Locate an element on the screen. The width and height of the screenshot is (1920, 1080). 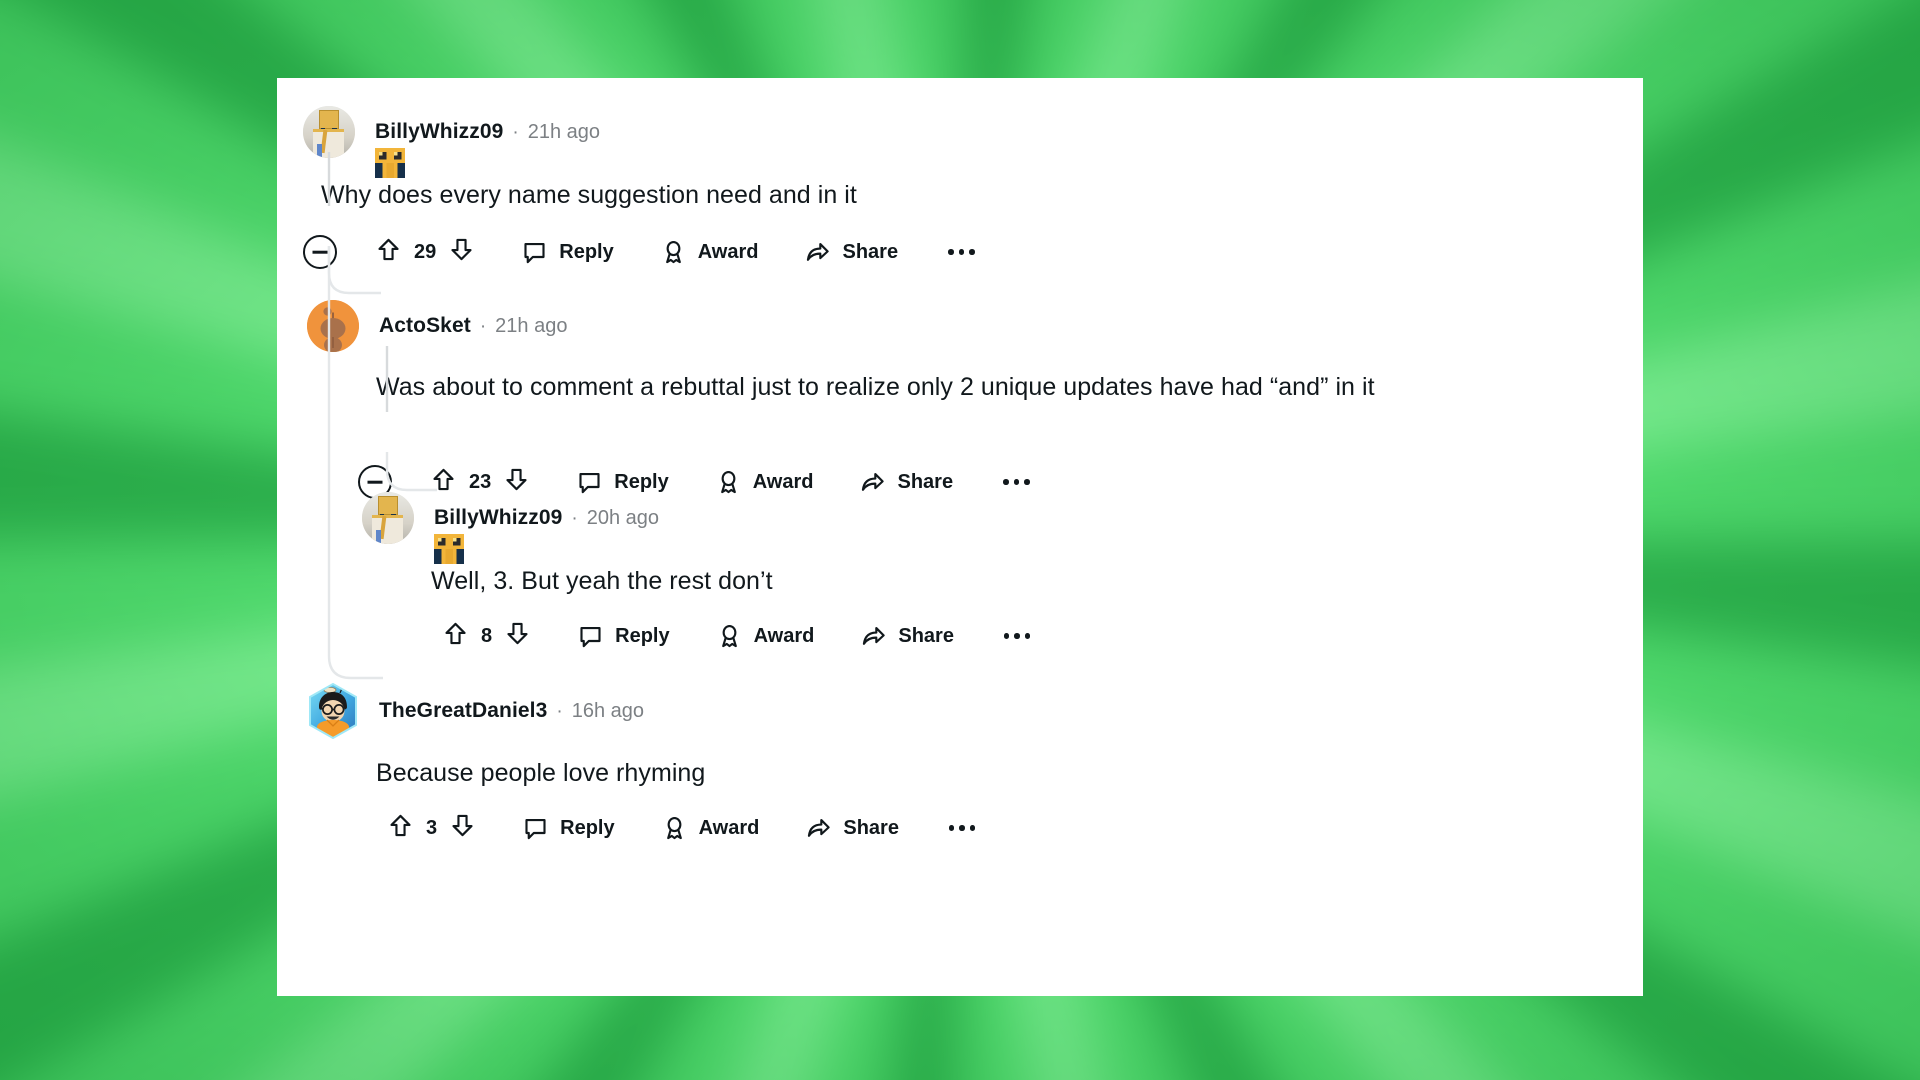
vote-group: 3 is located at coordinates (431, 828).